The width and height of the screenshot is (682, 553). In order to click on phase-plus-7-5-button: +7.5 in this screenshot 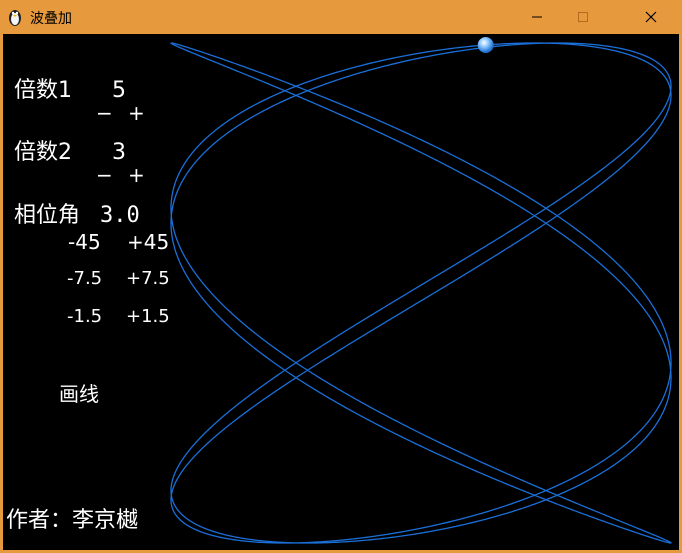, I will do `click(148, 279)`.